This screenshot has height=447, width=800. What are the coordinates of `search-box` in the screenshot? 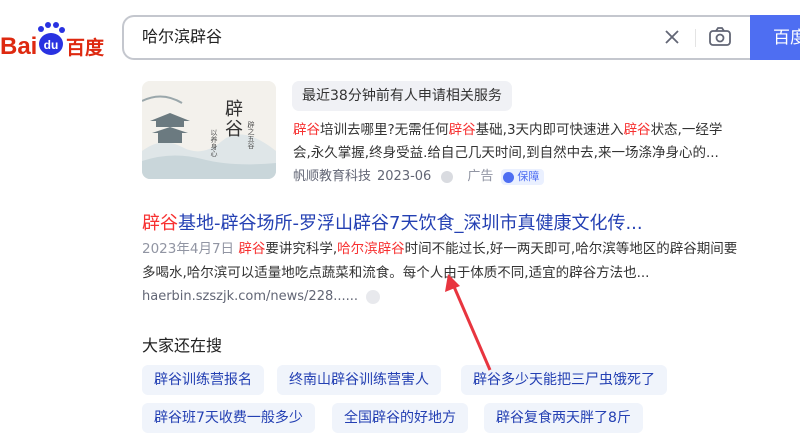 It's located at (436, 37).